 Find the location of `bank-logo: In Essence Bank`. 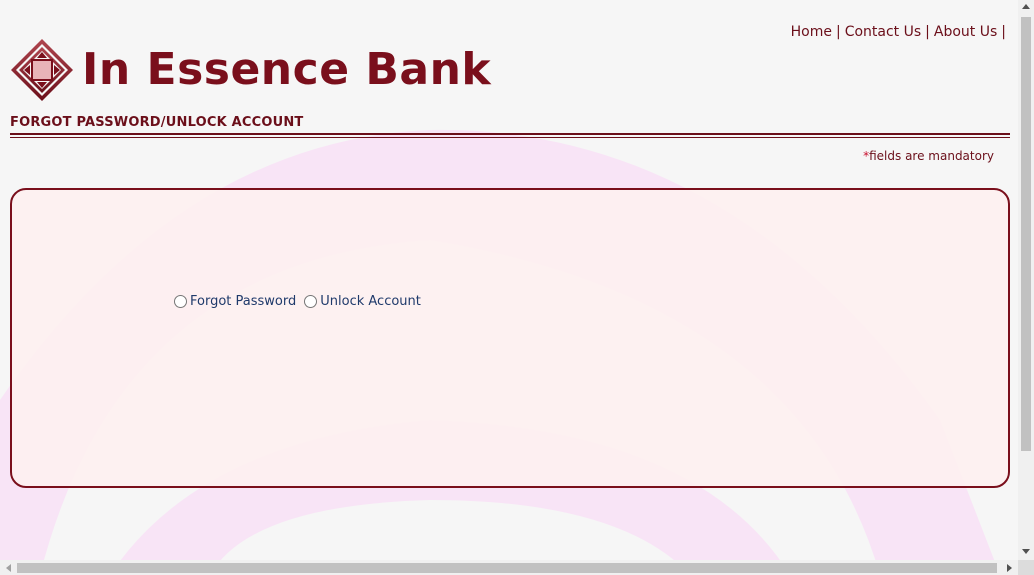

bank-logo: In Essence Bank is located at coordinates (250, 70).